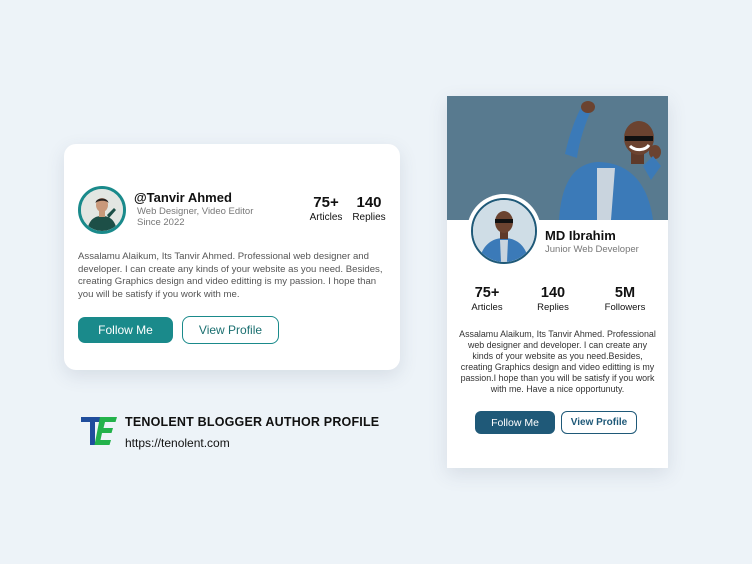 This screenshot has height=564, width=752. I want to click on author-role: Junior Web Developer, so click(592, 249).